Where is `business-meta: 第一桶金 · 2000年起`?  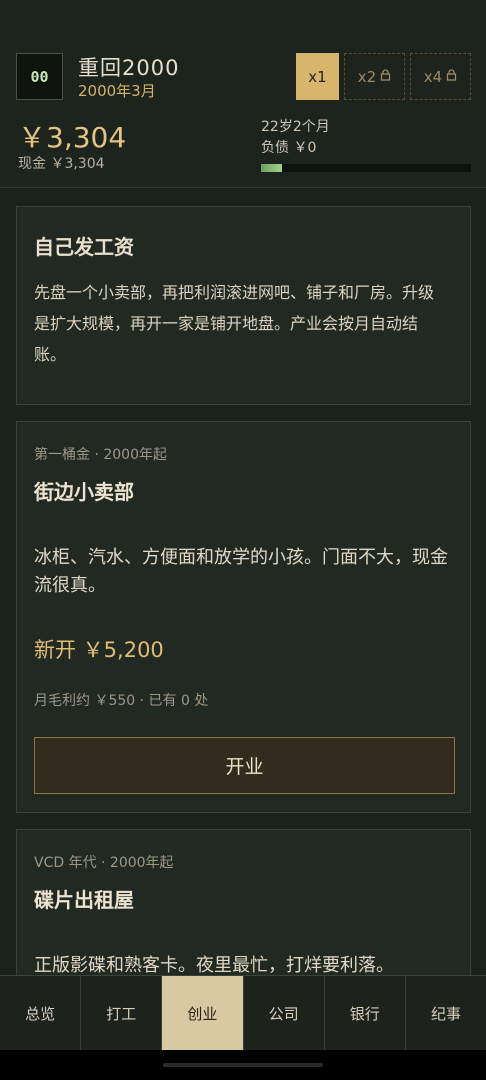
business-meta: 第一桶金 · 2000年起 is located at coordinates (100, 455).